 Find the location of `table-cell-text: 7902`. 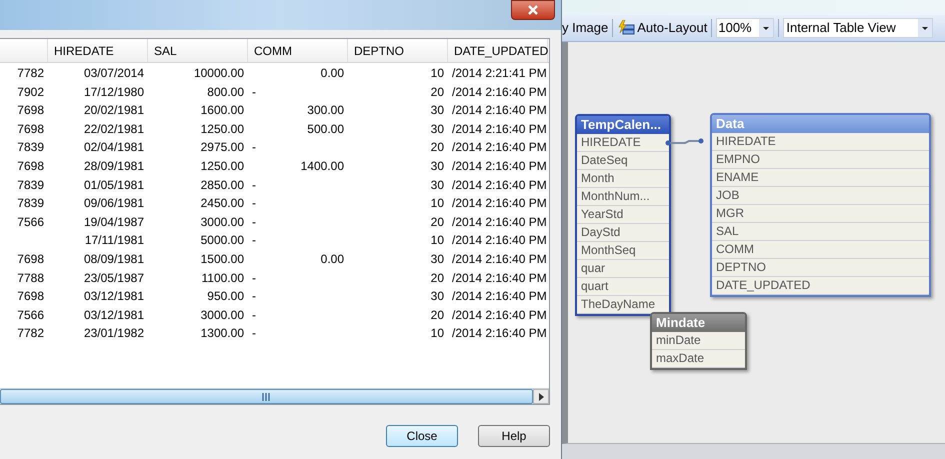

table-cell-text: 7902 is located at coordinates (30, 92).